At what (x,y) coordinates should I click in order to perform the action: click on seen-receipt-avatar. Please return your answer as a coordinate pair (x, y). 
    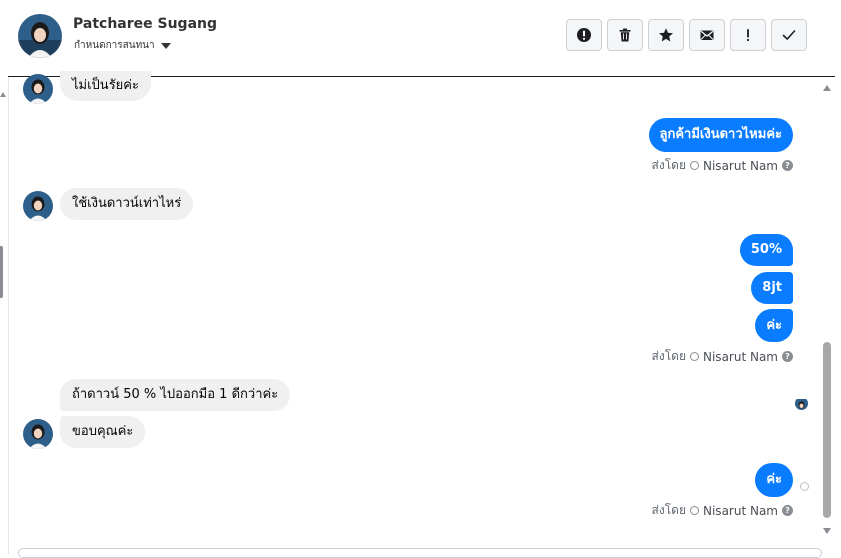
    Looking at the image, I should click on (801, 403).